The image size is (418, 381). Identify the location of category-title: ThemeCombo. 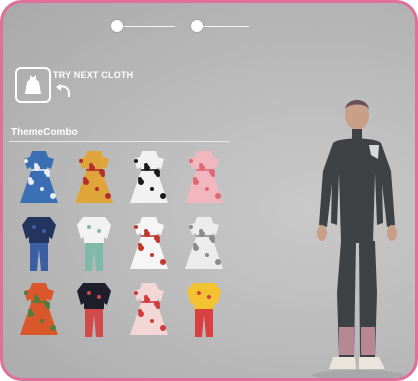
(44, 132).